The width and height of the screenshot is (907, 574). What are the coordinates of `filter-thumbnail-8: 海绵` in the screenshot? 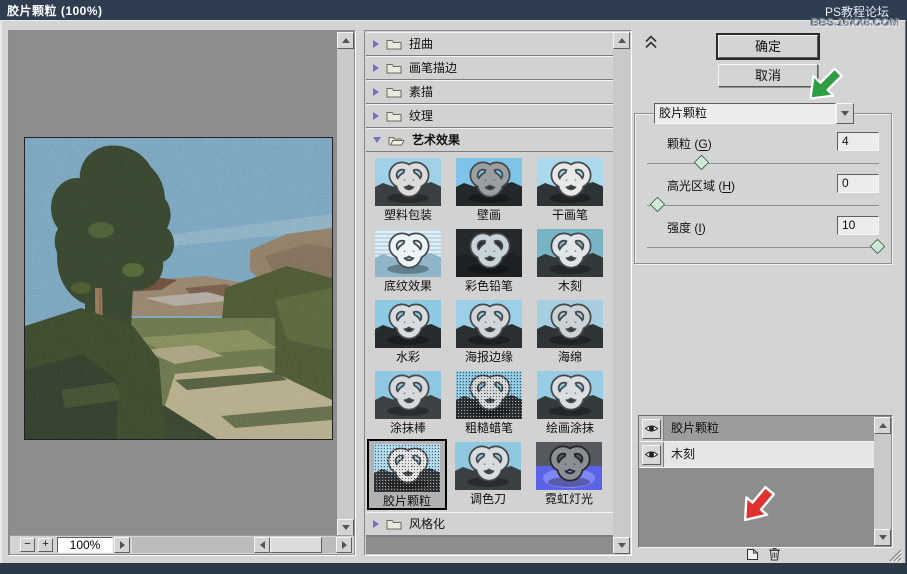 It's located at (570, 332).